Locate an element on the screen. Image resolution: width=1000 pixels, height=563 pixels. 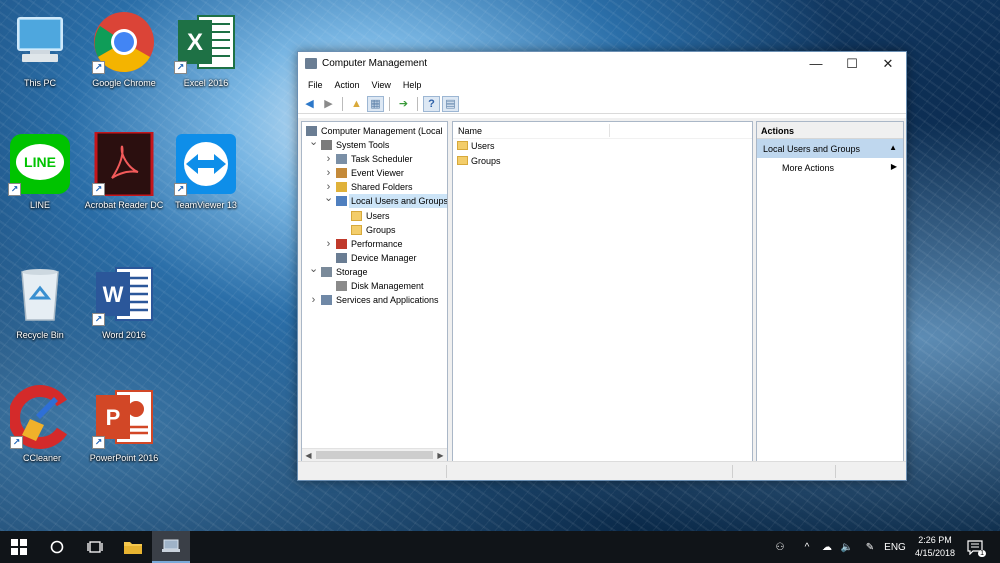
tree-item: Device Manager is located at coordinates (374, 258).